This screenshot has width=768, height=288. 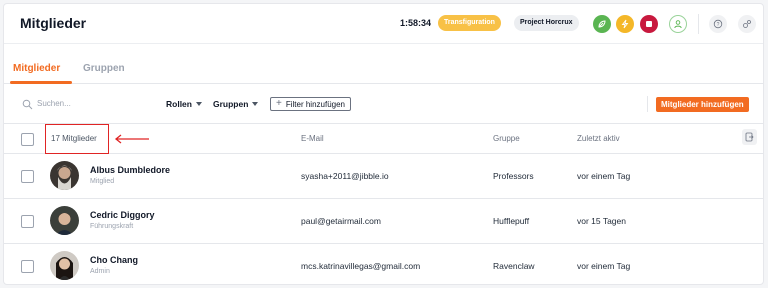 I want to click on roles-dropdown: Rollen, so click(x=184, y=104).